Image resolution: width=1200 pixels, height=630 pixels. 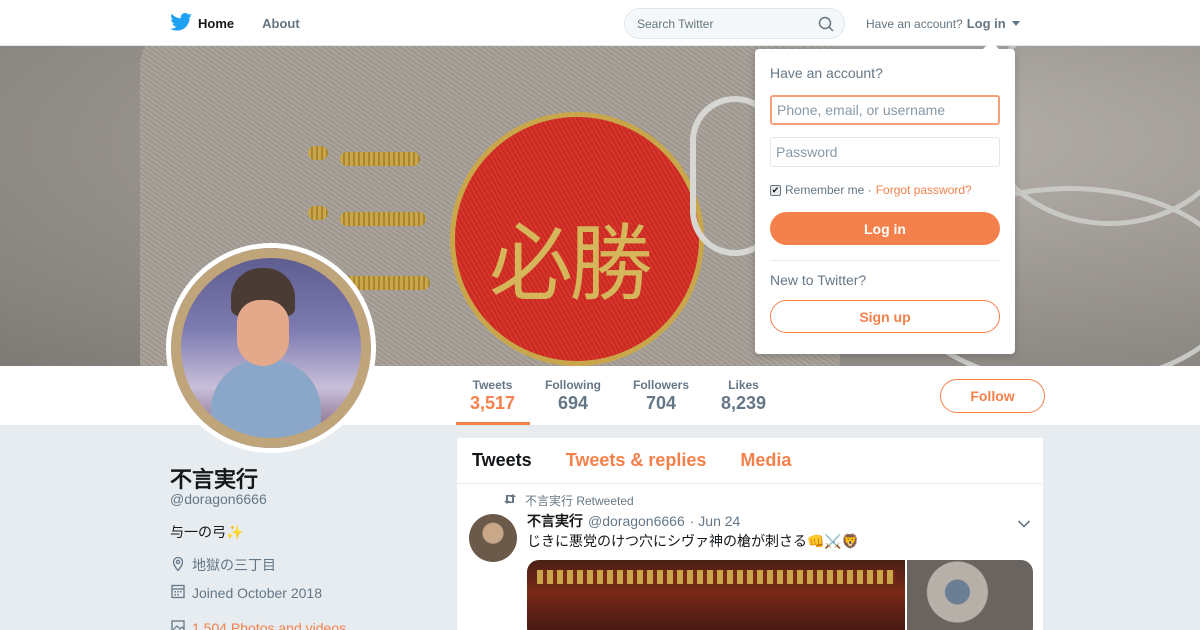 I want to click on caret-down-icon, so click(x=1015, y=23).